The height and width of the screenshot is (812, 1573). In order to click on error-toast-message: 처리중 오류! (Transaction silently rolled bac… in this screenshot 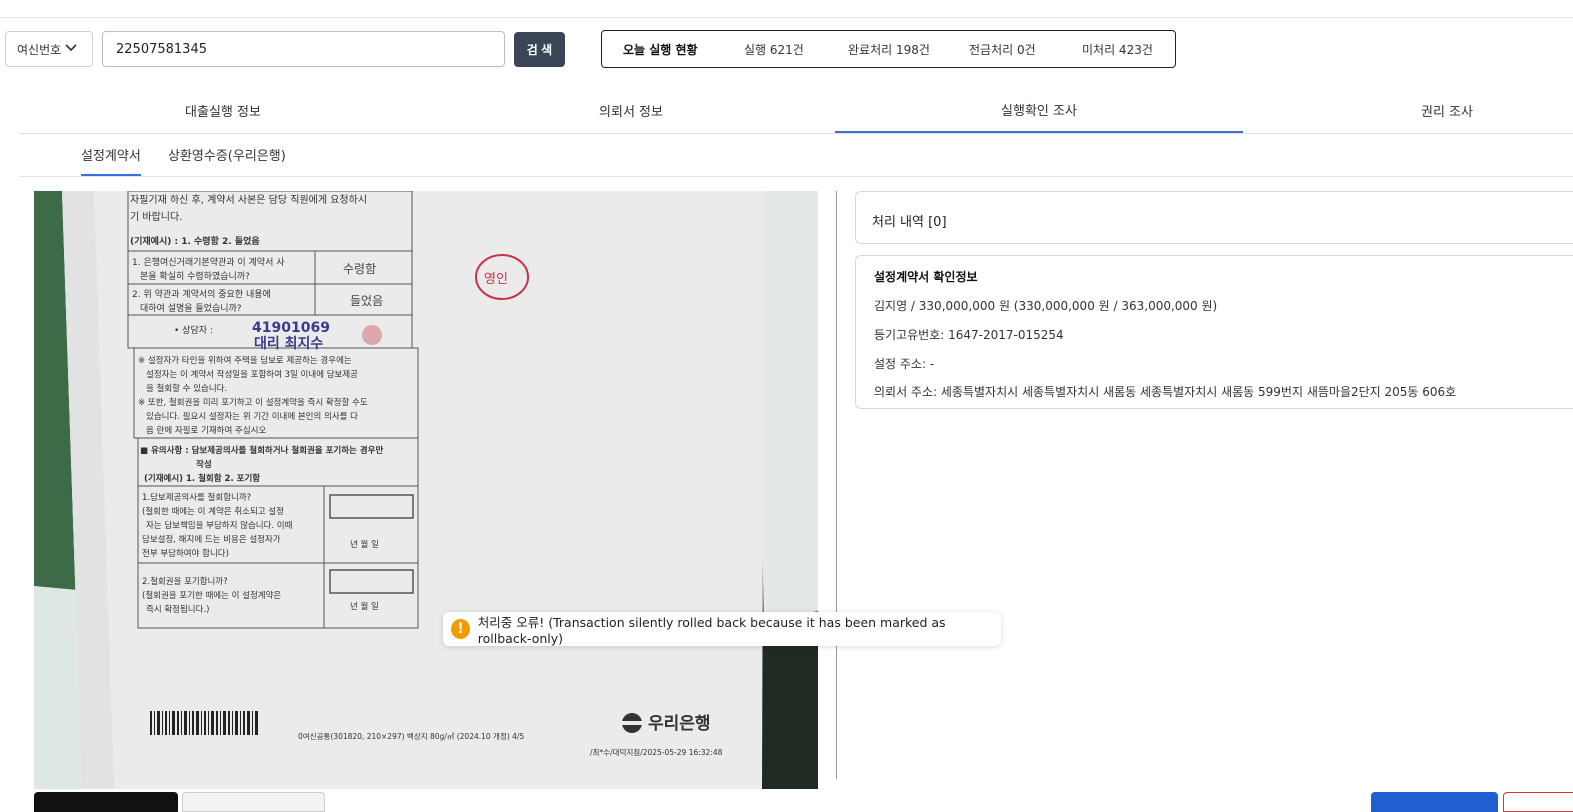, I will do `click(711, 630)`.